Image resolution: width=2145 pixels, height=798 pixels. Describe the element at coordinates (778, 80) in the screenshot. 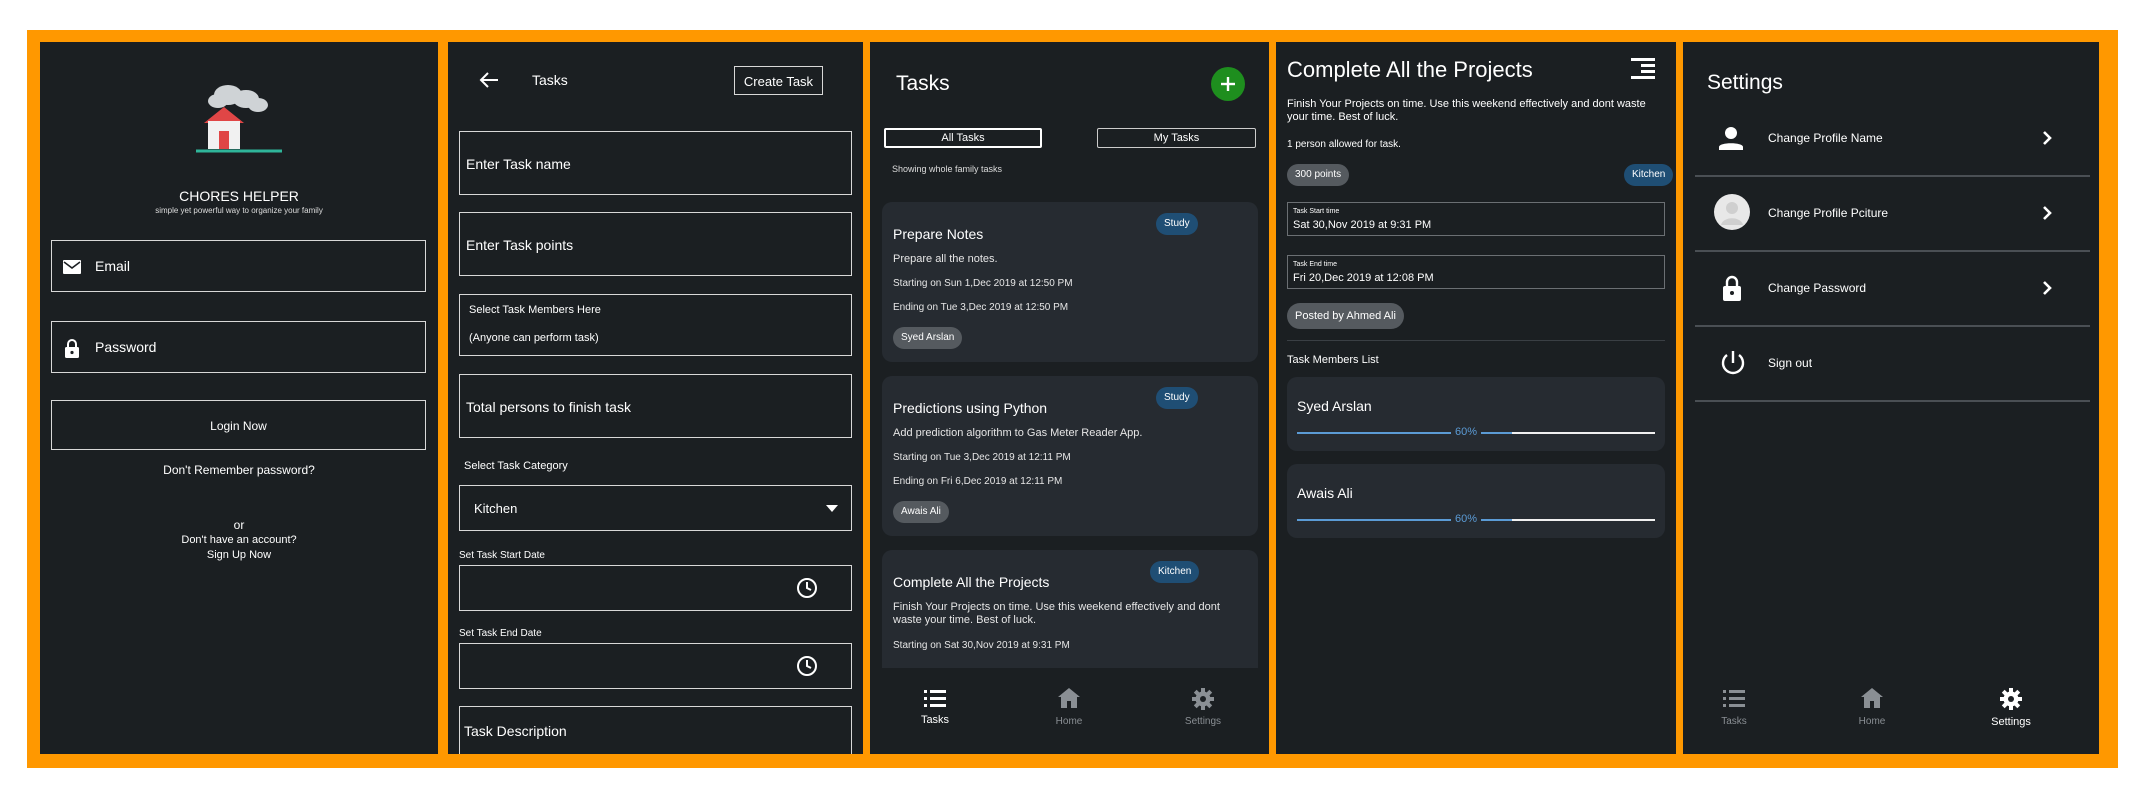

I see `create-task-button: Create Task` at that location.